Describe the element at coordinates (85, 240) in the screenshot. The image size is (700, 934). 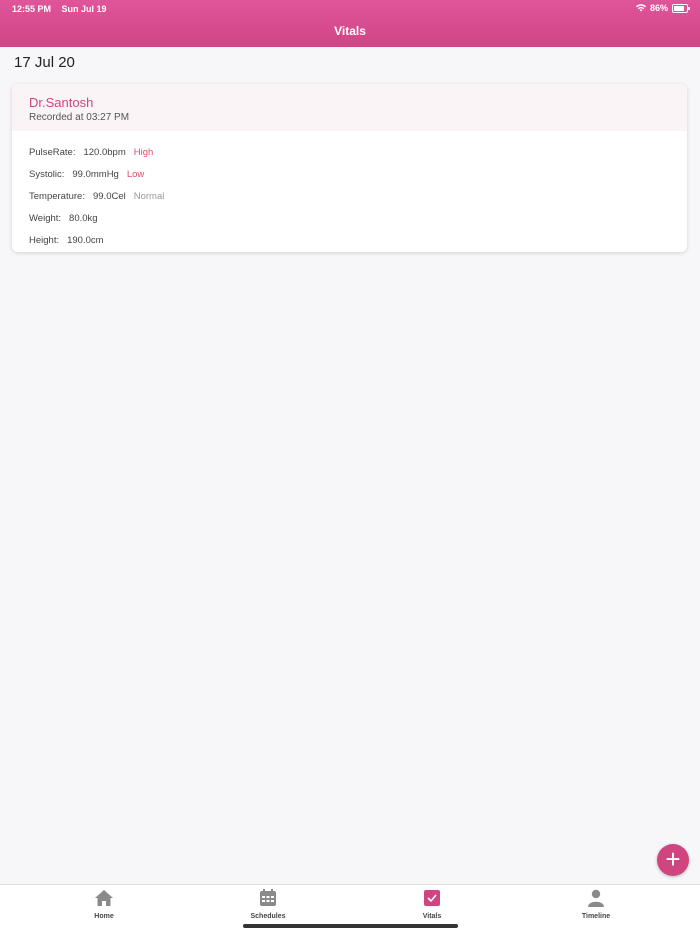
I see `vital-value: 190.0cm` at that location.